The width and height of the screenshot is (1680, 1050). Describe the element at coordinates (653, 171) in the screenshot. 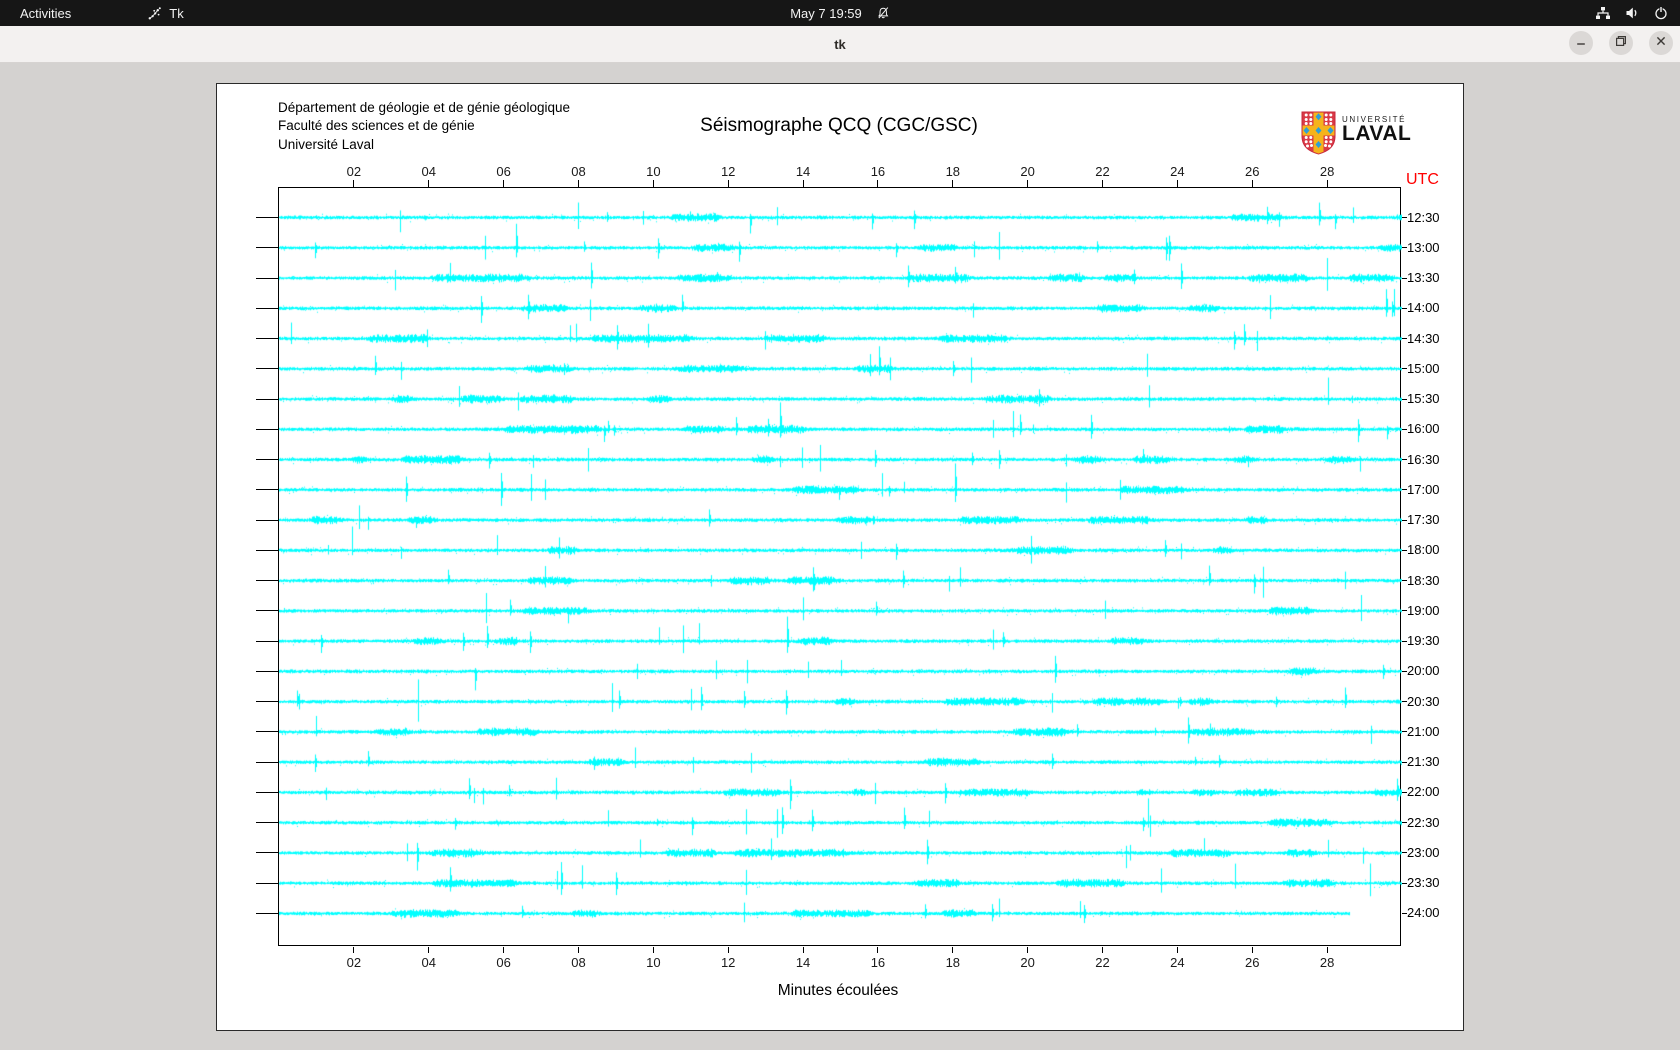

I see `x-tick-label-top: 10` at that location.